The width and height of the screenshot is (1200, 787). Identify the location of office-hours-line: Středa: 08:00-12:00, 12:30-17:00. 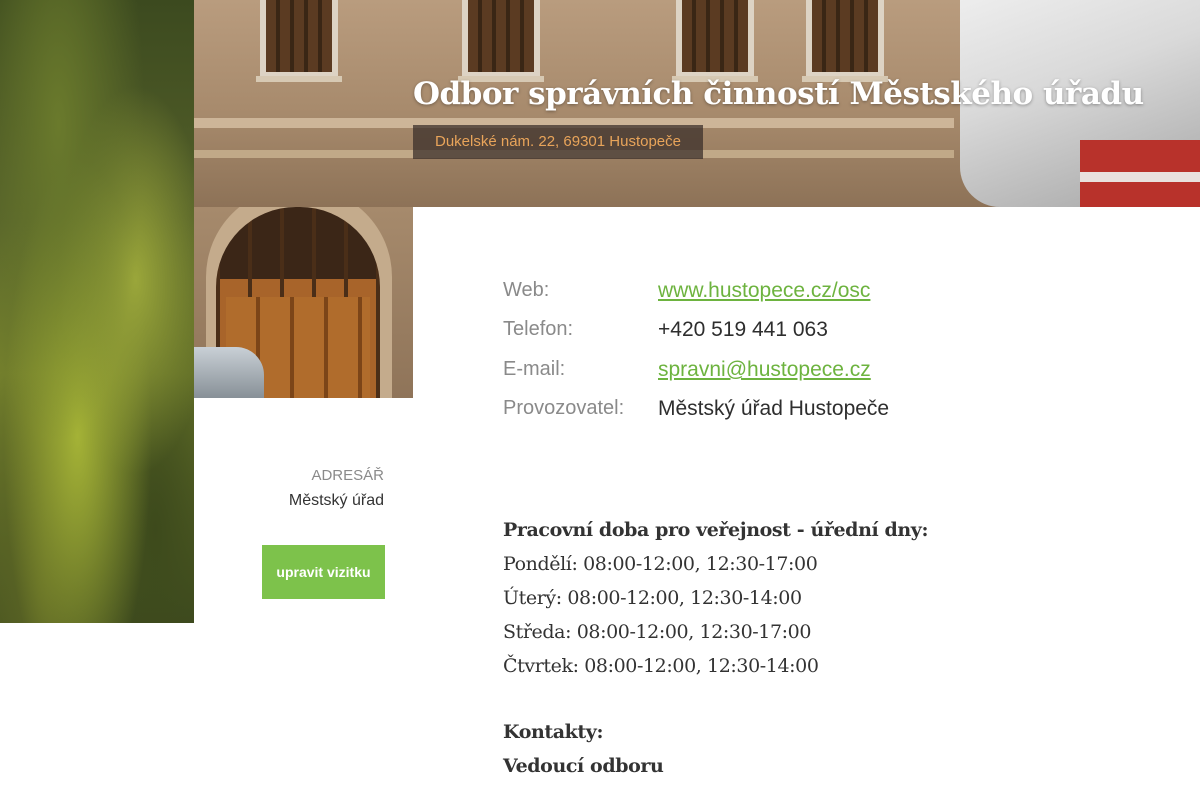
(657, 632).